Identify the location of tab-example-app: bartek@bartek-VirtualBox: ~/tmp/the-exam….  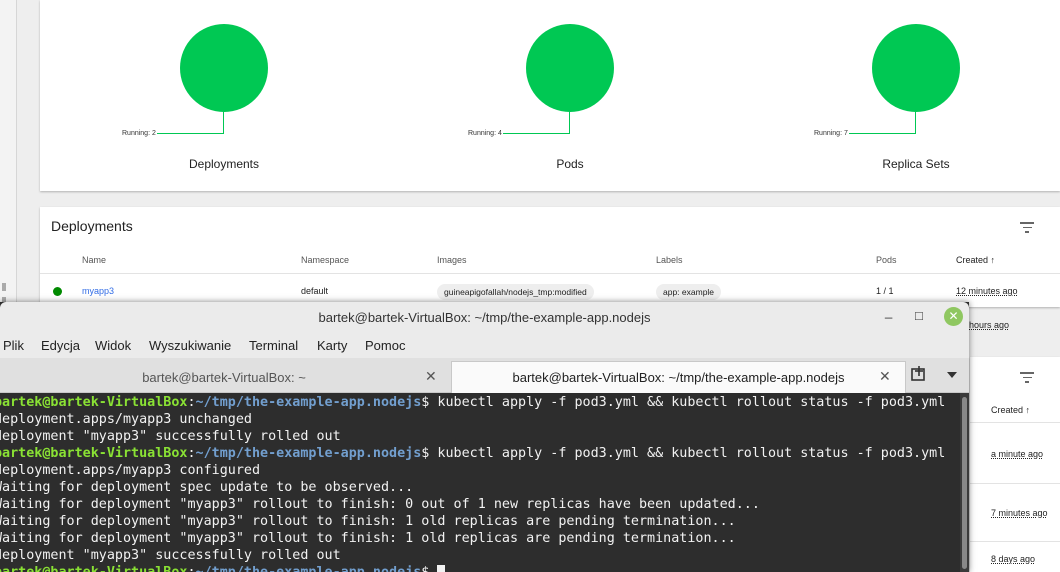
(678, 377).